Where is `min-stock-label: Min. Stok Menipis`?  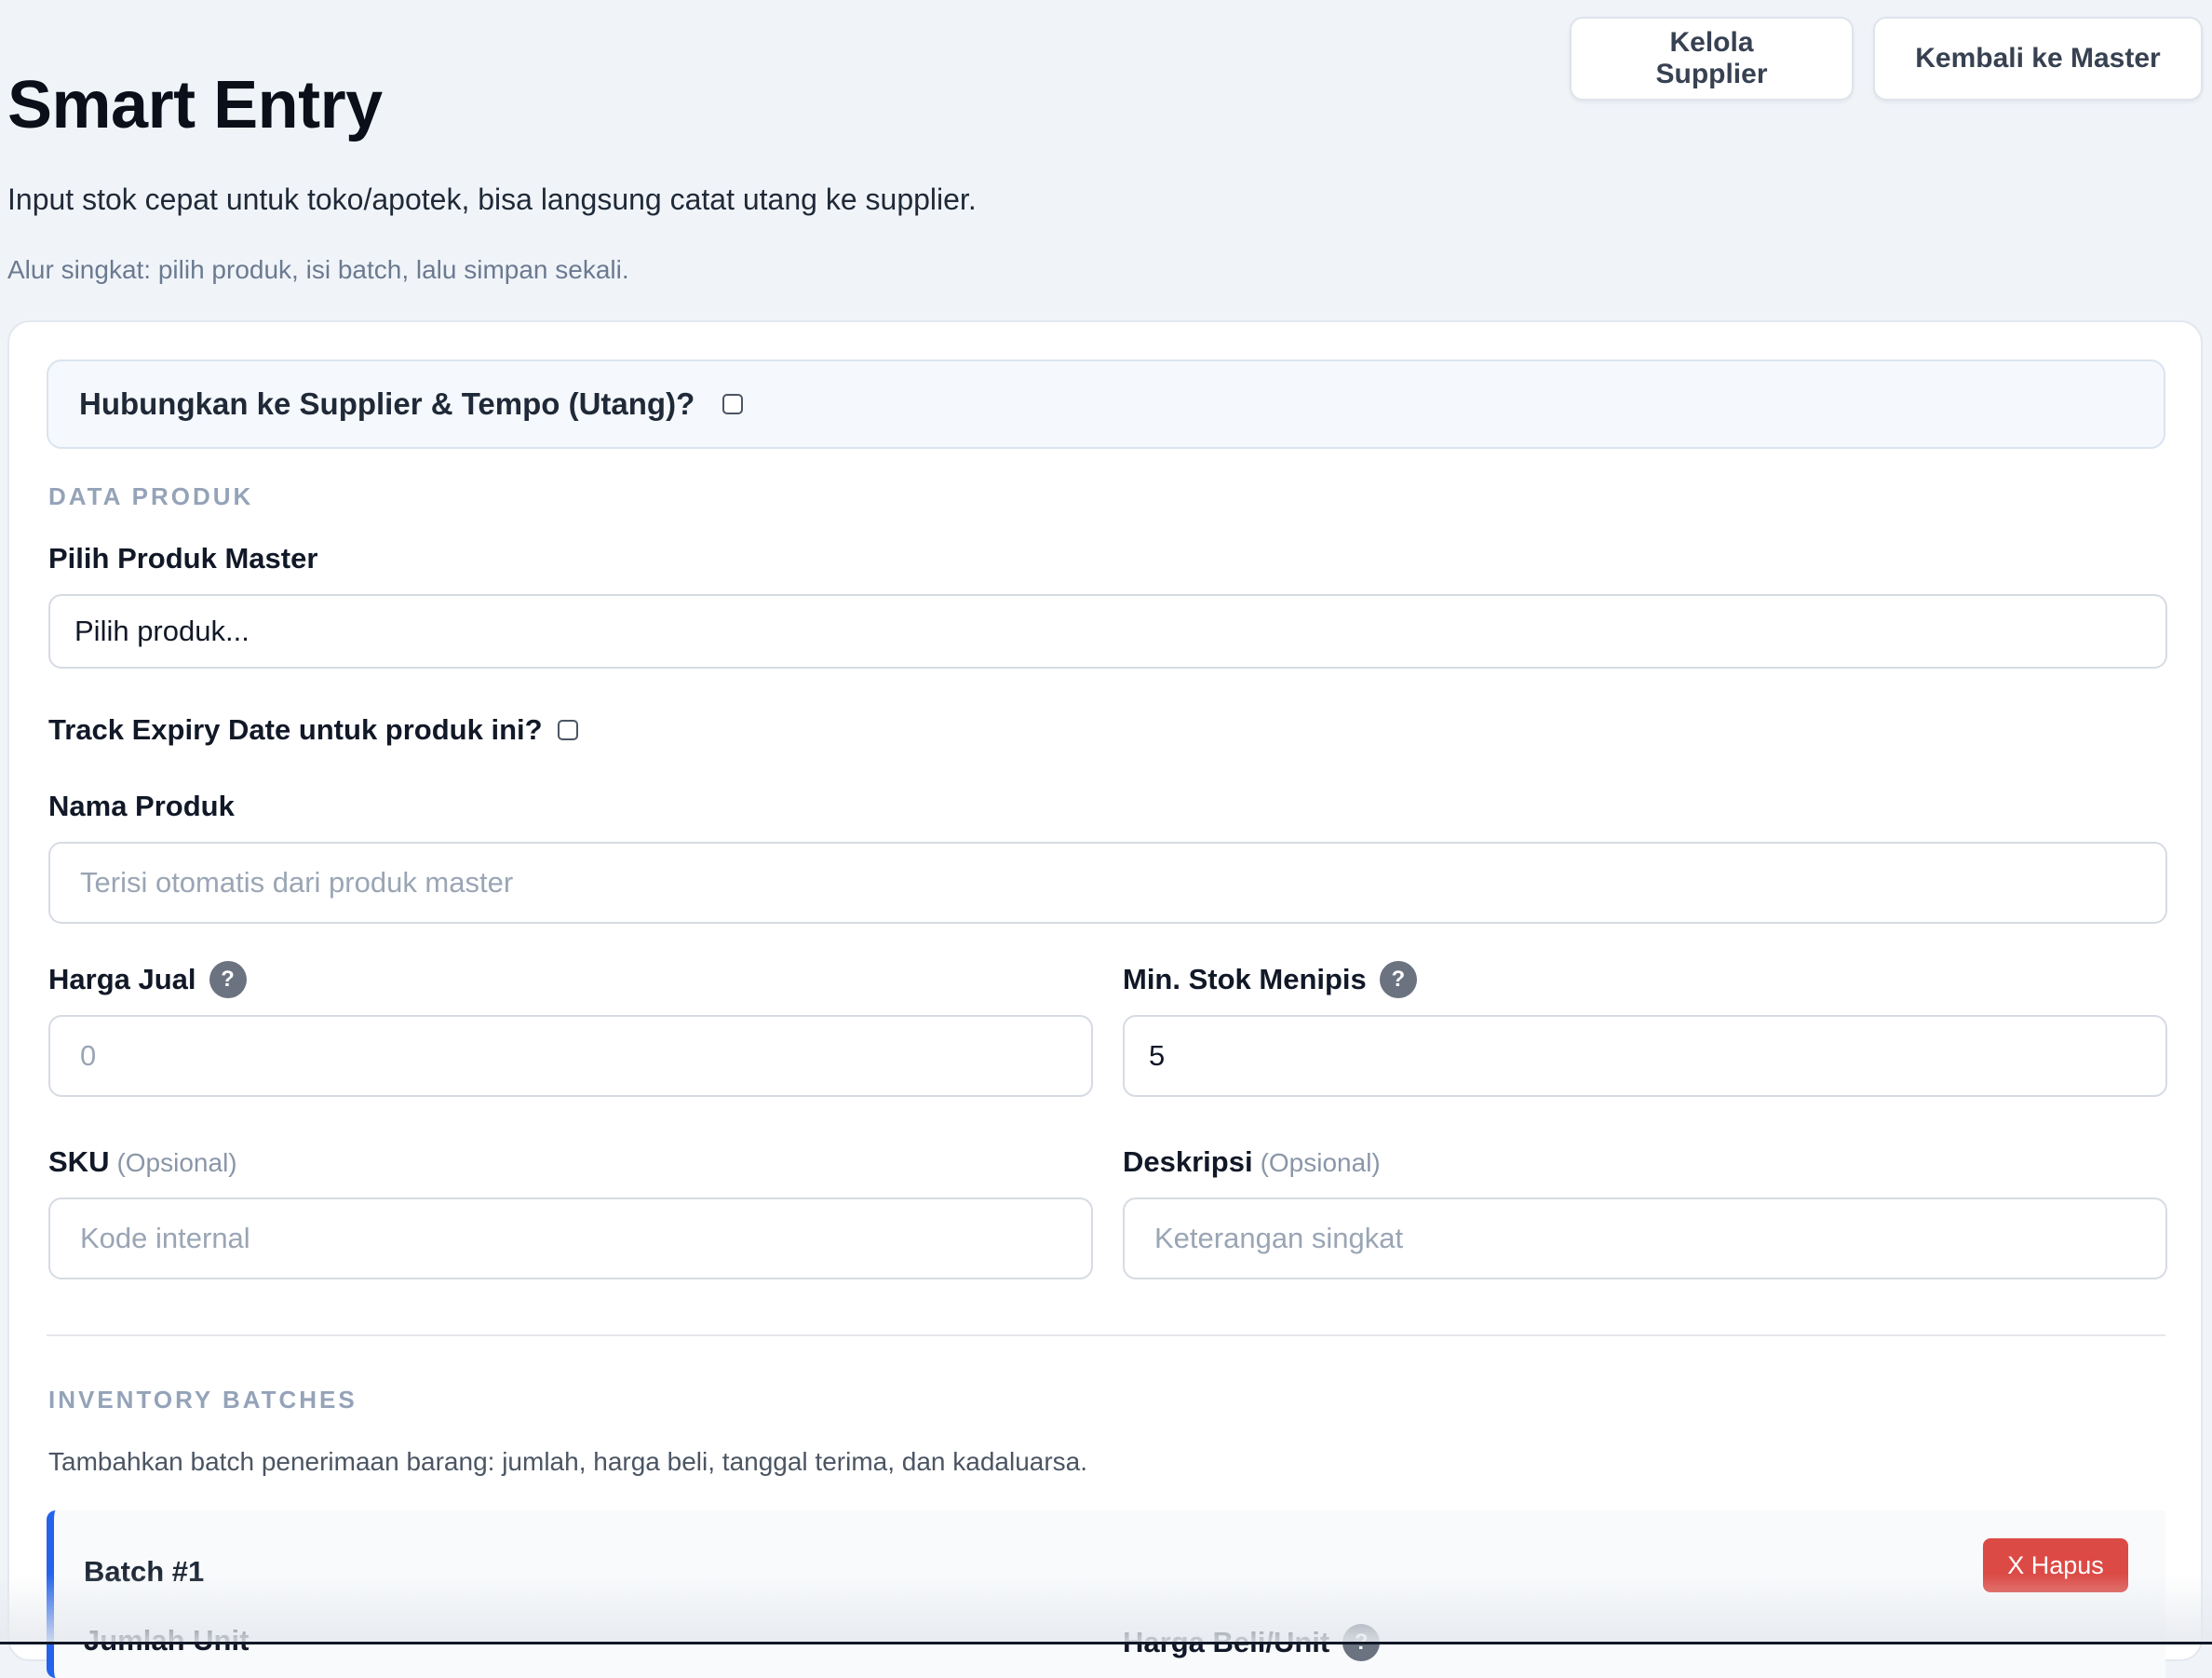 min-stock-label: Min. Stok Menipis is located at coordinates (1245, 979).